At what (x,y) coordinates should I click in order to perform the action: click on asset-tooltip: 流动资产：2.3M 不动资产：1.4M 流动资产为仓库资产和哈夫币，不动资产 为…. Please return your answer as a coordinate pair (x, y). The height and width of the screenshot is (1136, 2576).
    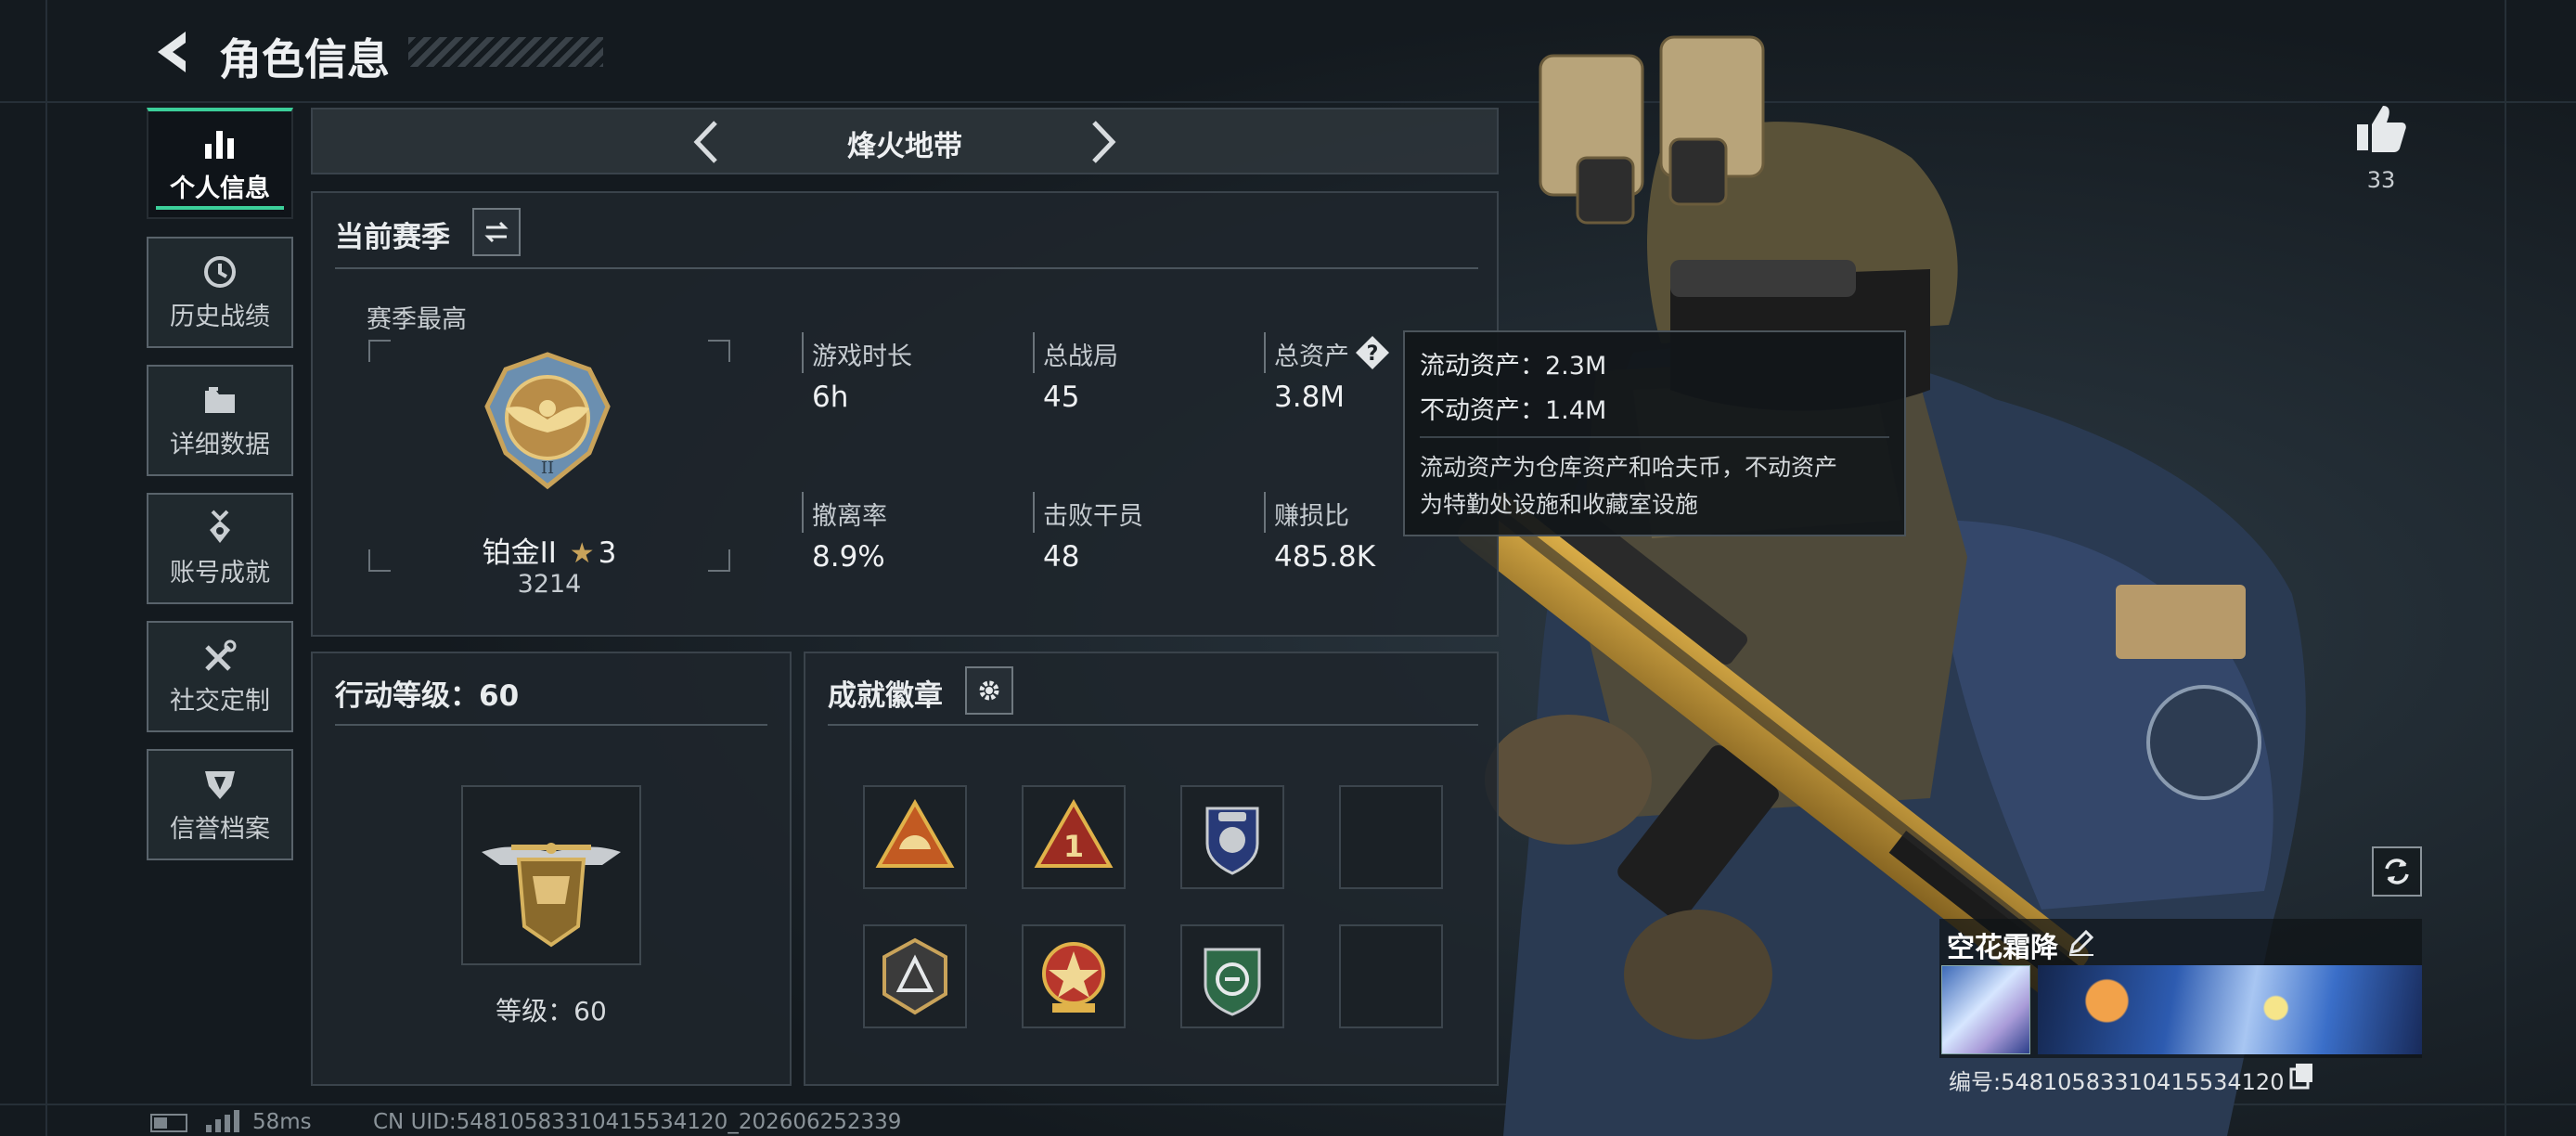
    Looking at the image, I should click on (1655, 433).